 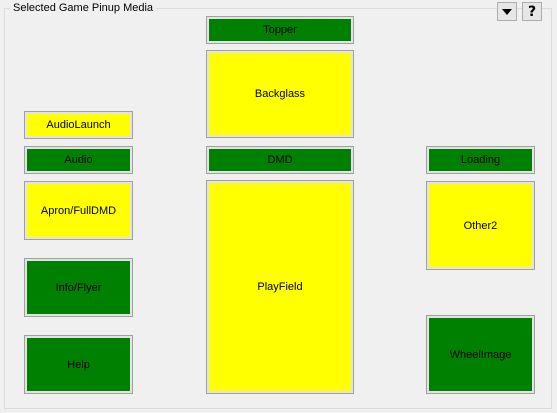 I want to click on media-tile-audiolaunch: AudioLaunch, so click(x=78, y=125).